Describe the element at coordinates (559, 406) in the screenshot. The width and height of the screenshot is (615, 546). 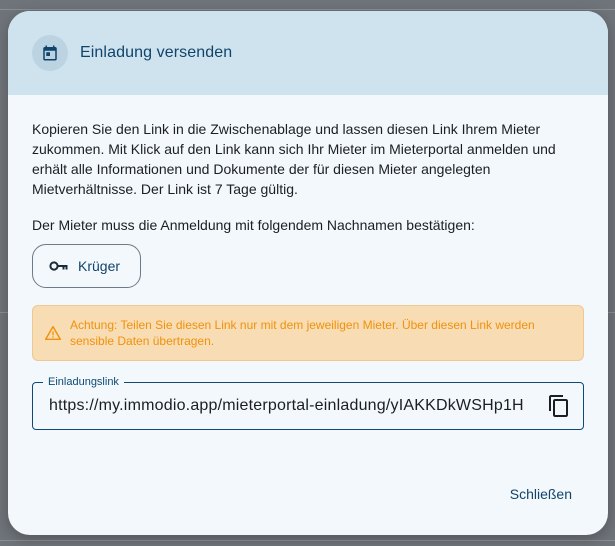
I see `copy-icon` at that location.